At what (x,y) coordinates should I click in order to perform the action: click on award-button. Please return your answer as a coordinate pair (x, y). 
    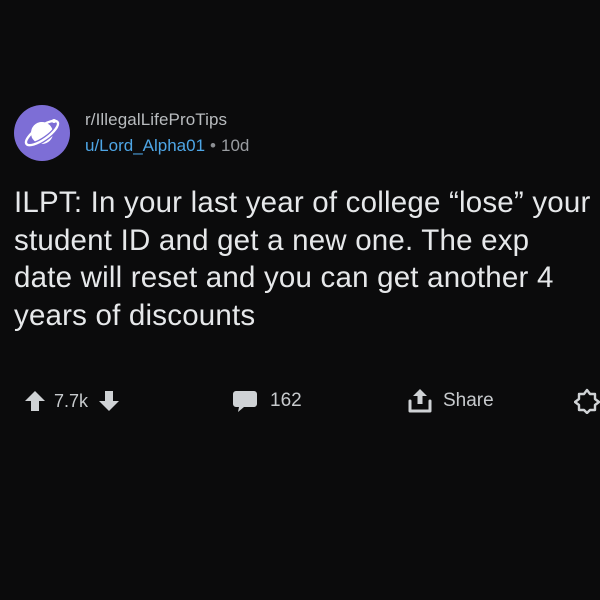
    Looking at the image, I should click on (587, 401).